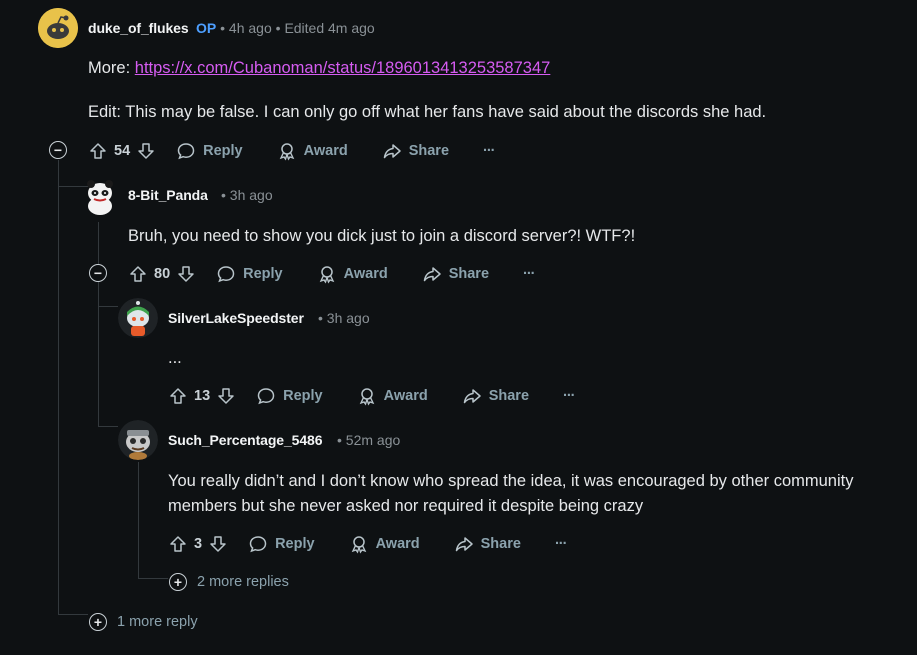 The height and width of the screenshot is (655, 917). I want to click on thread-curve-level-2a, so click(108, 306).